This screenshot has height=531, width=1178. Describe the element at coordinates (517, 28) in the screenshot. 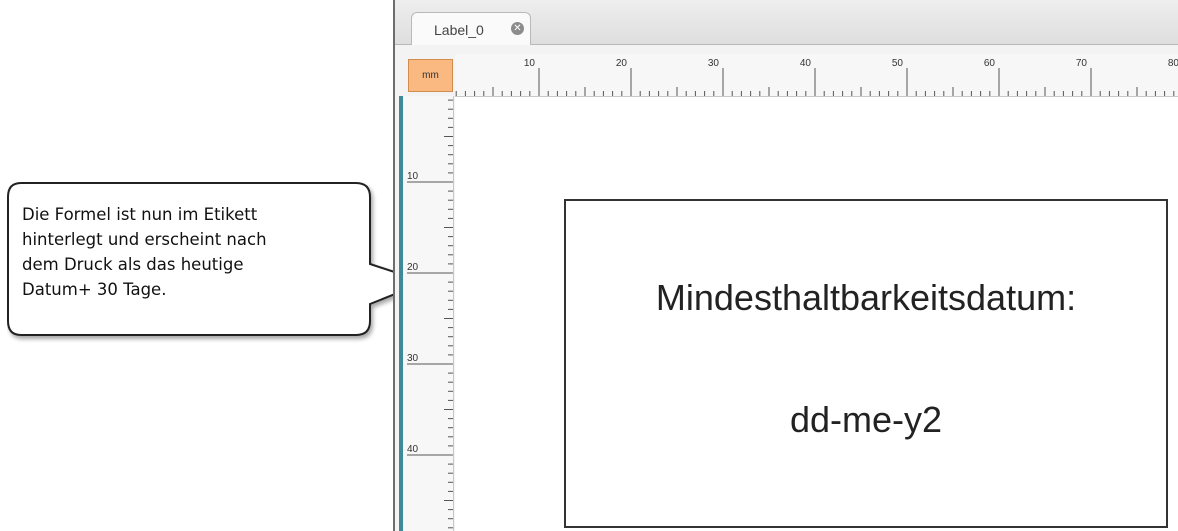

I see `close-icon: ✕` at that location.